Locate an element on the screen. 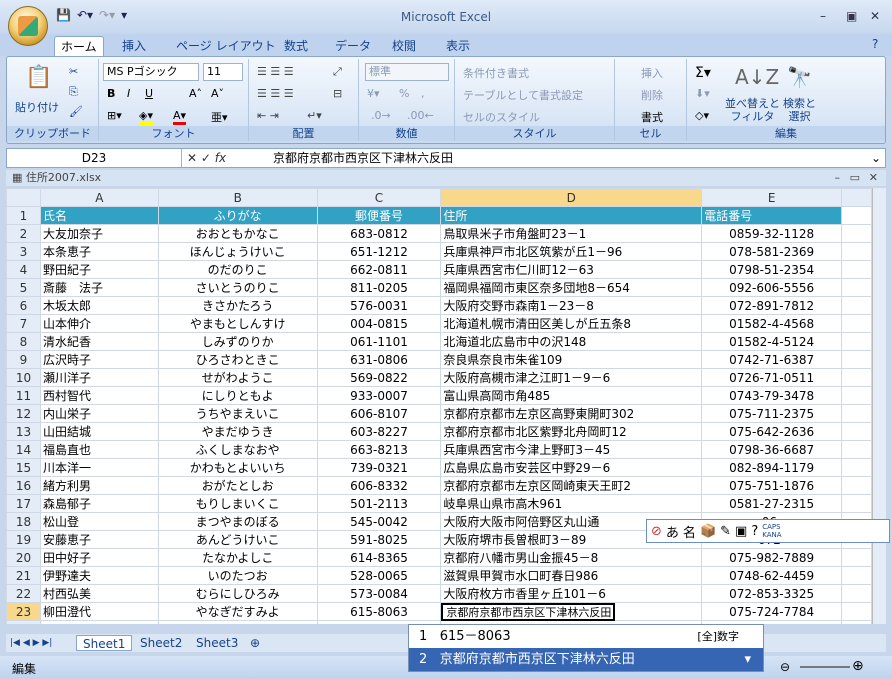 The width and height of the screenshot is (892, 679). sheet-tab-1: Sheet1 is located at coordinates (104, 643).